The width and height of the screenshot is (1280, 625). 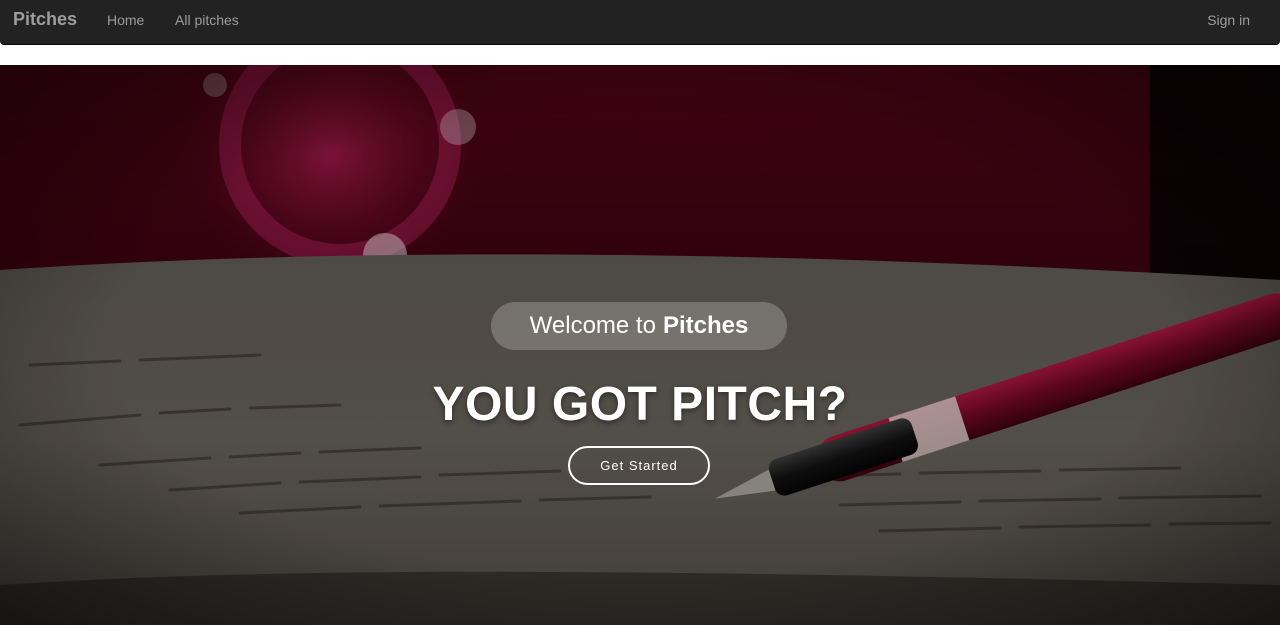 I want to click on welcome-brand: Pitches, so click(x=705, y=325).